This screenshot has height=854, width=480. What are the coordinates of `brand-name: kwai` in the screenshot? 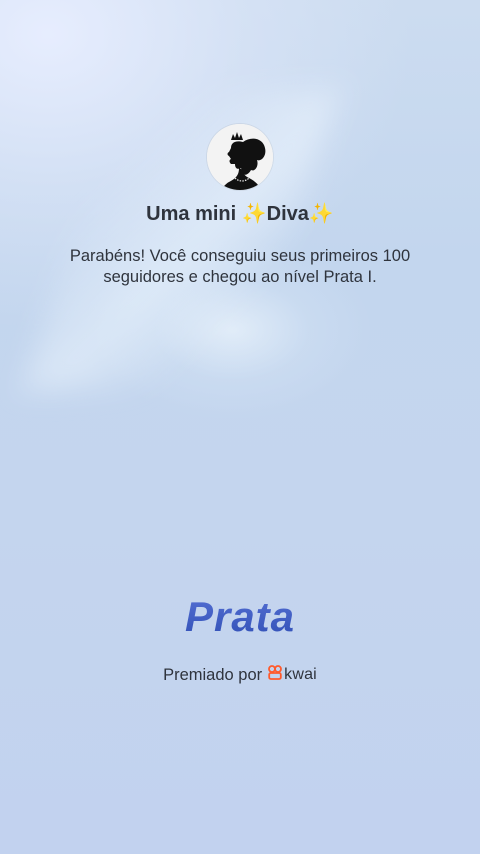 It's located at (300, 674).